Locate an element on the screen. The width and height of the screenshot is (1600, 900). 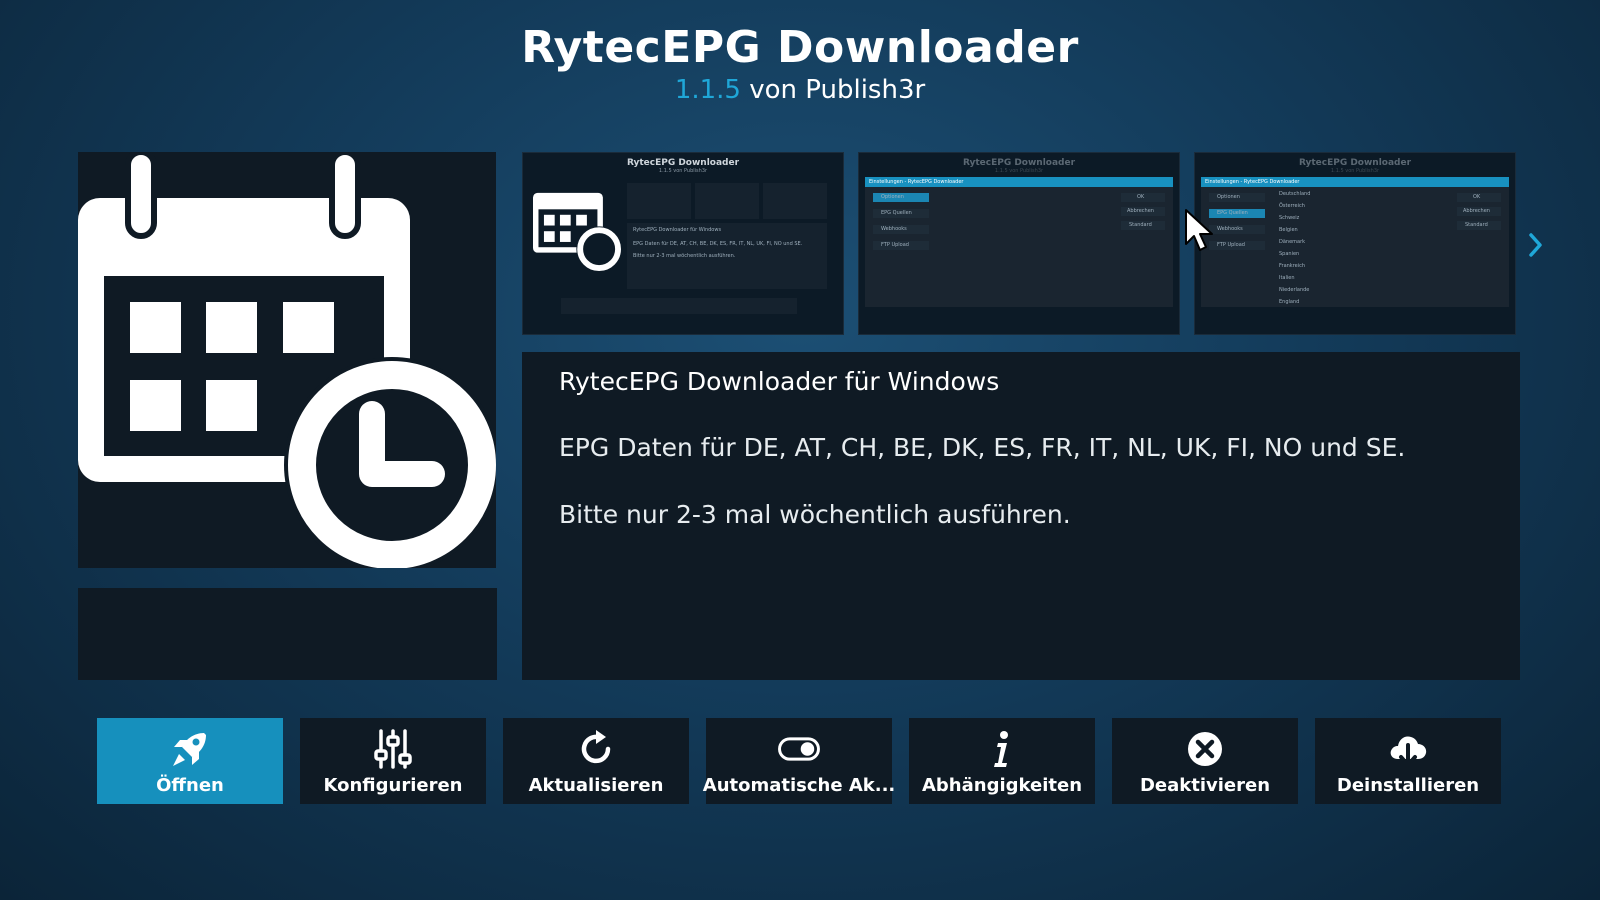
thumb-list-item: England is located at coordinates (1289, 302).